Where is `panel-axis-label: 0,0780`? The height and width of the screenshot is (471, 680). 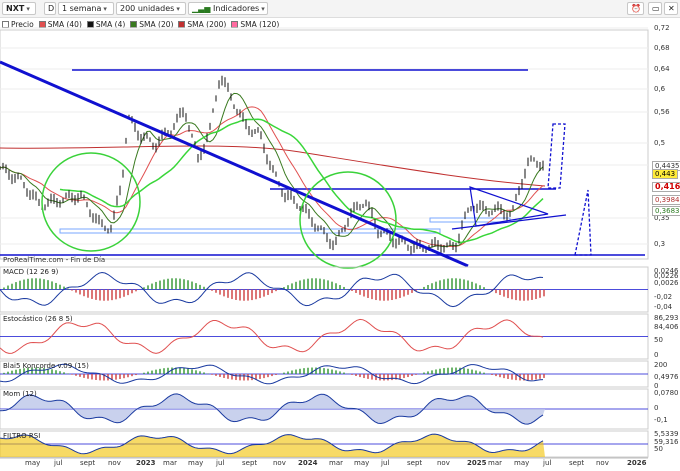 panel-axis-label: 0,0780 is located at coordinates (666, 393).